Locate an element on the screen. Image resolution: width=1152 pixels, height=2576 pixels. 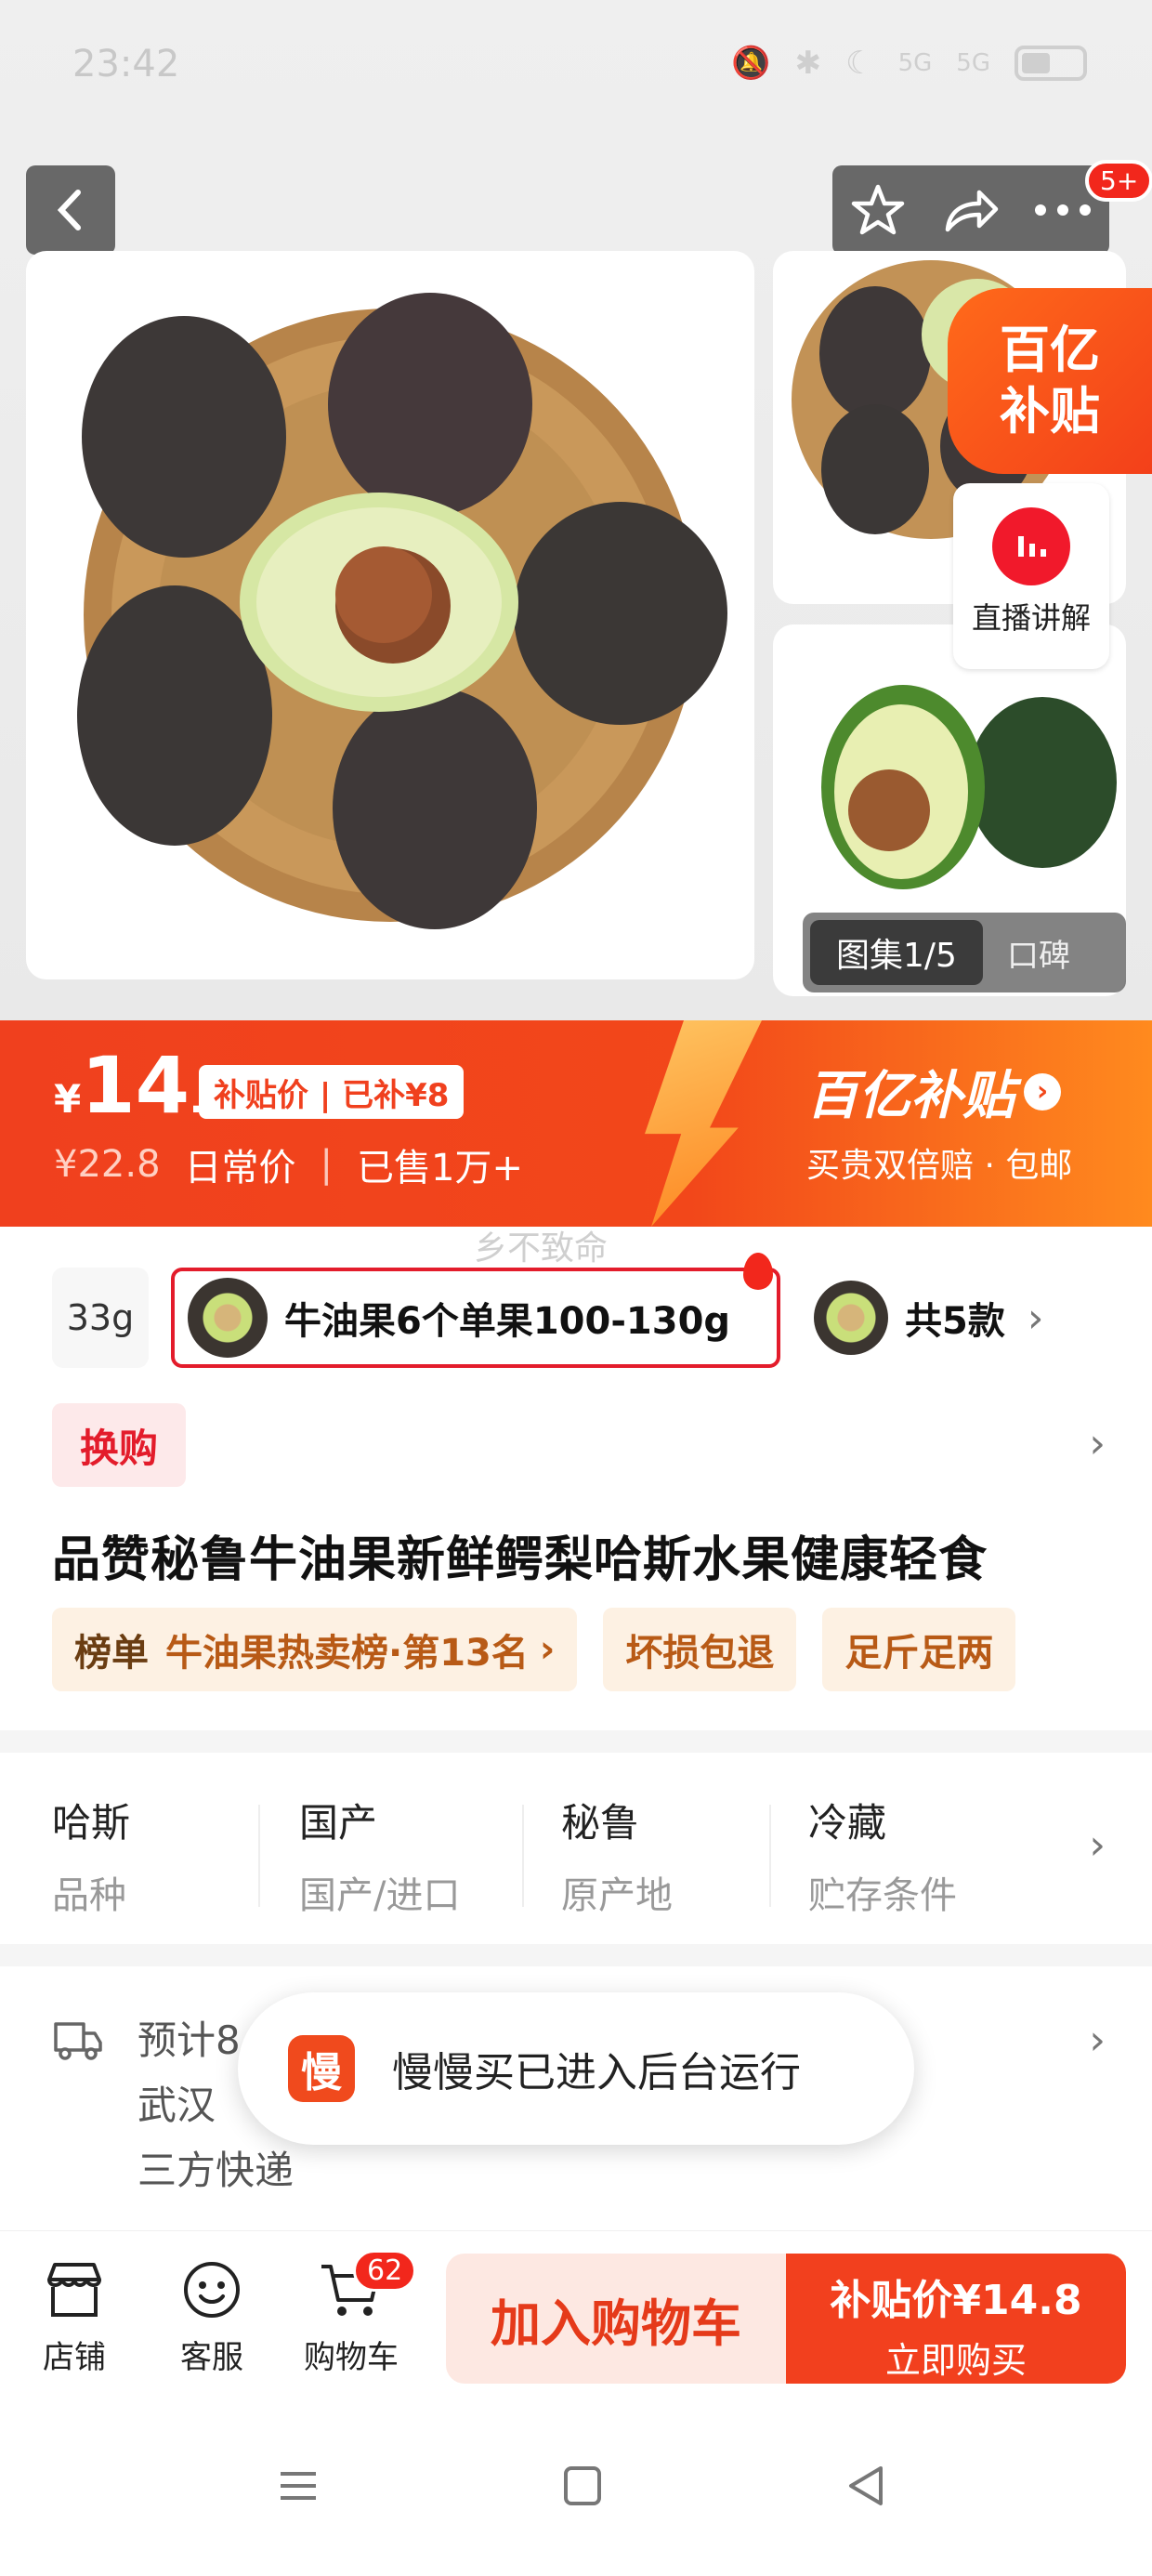
shop-icon is located at coordinates (74, 2290).